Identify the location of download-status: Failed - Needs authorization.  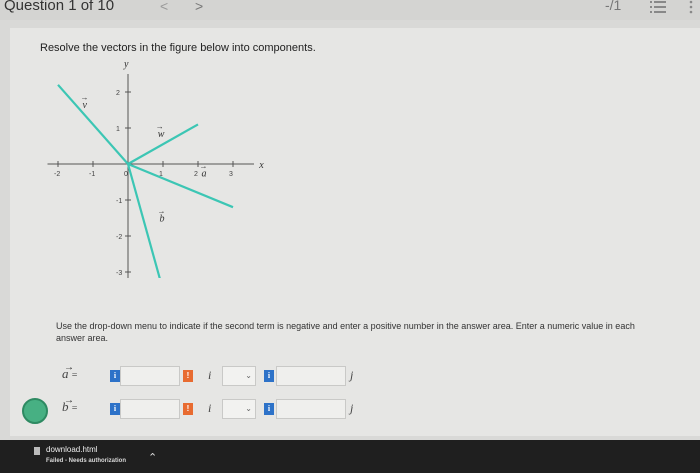
(86, 461).